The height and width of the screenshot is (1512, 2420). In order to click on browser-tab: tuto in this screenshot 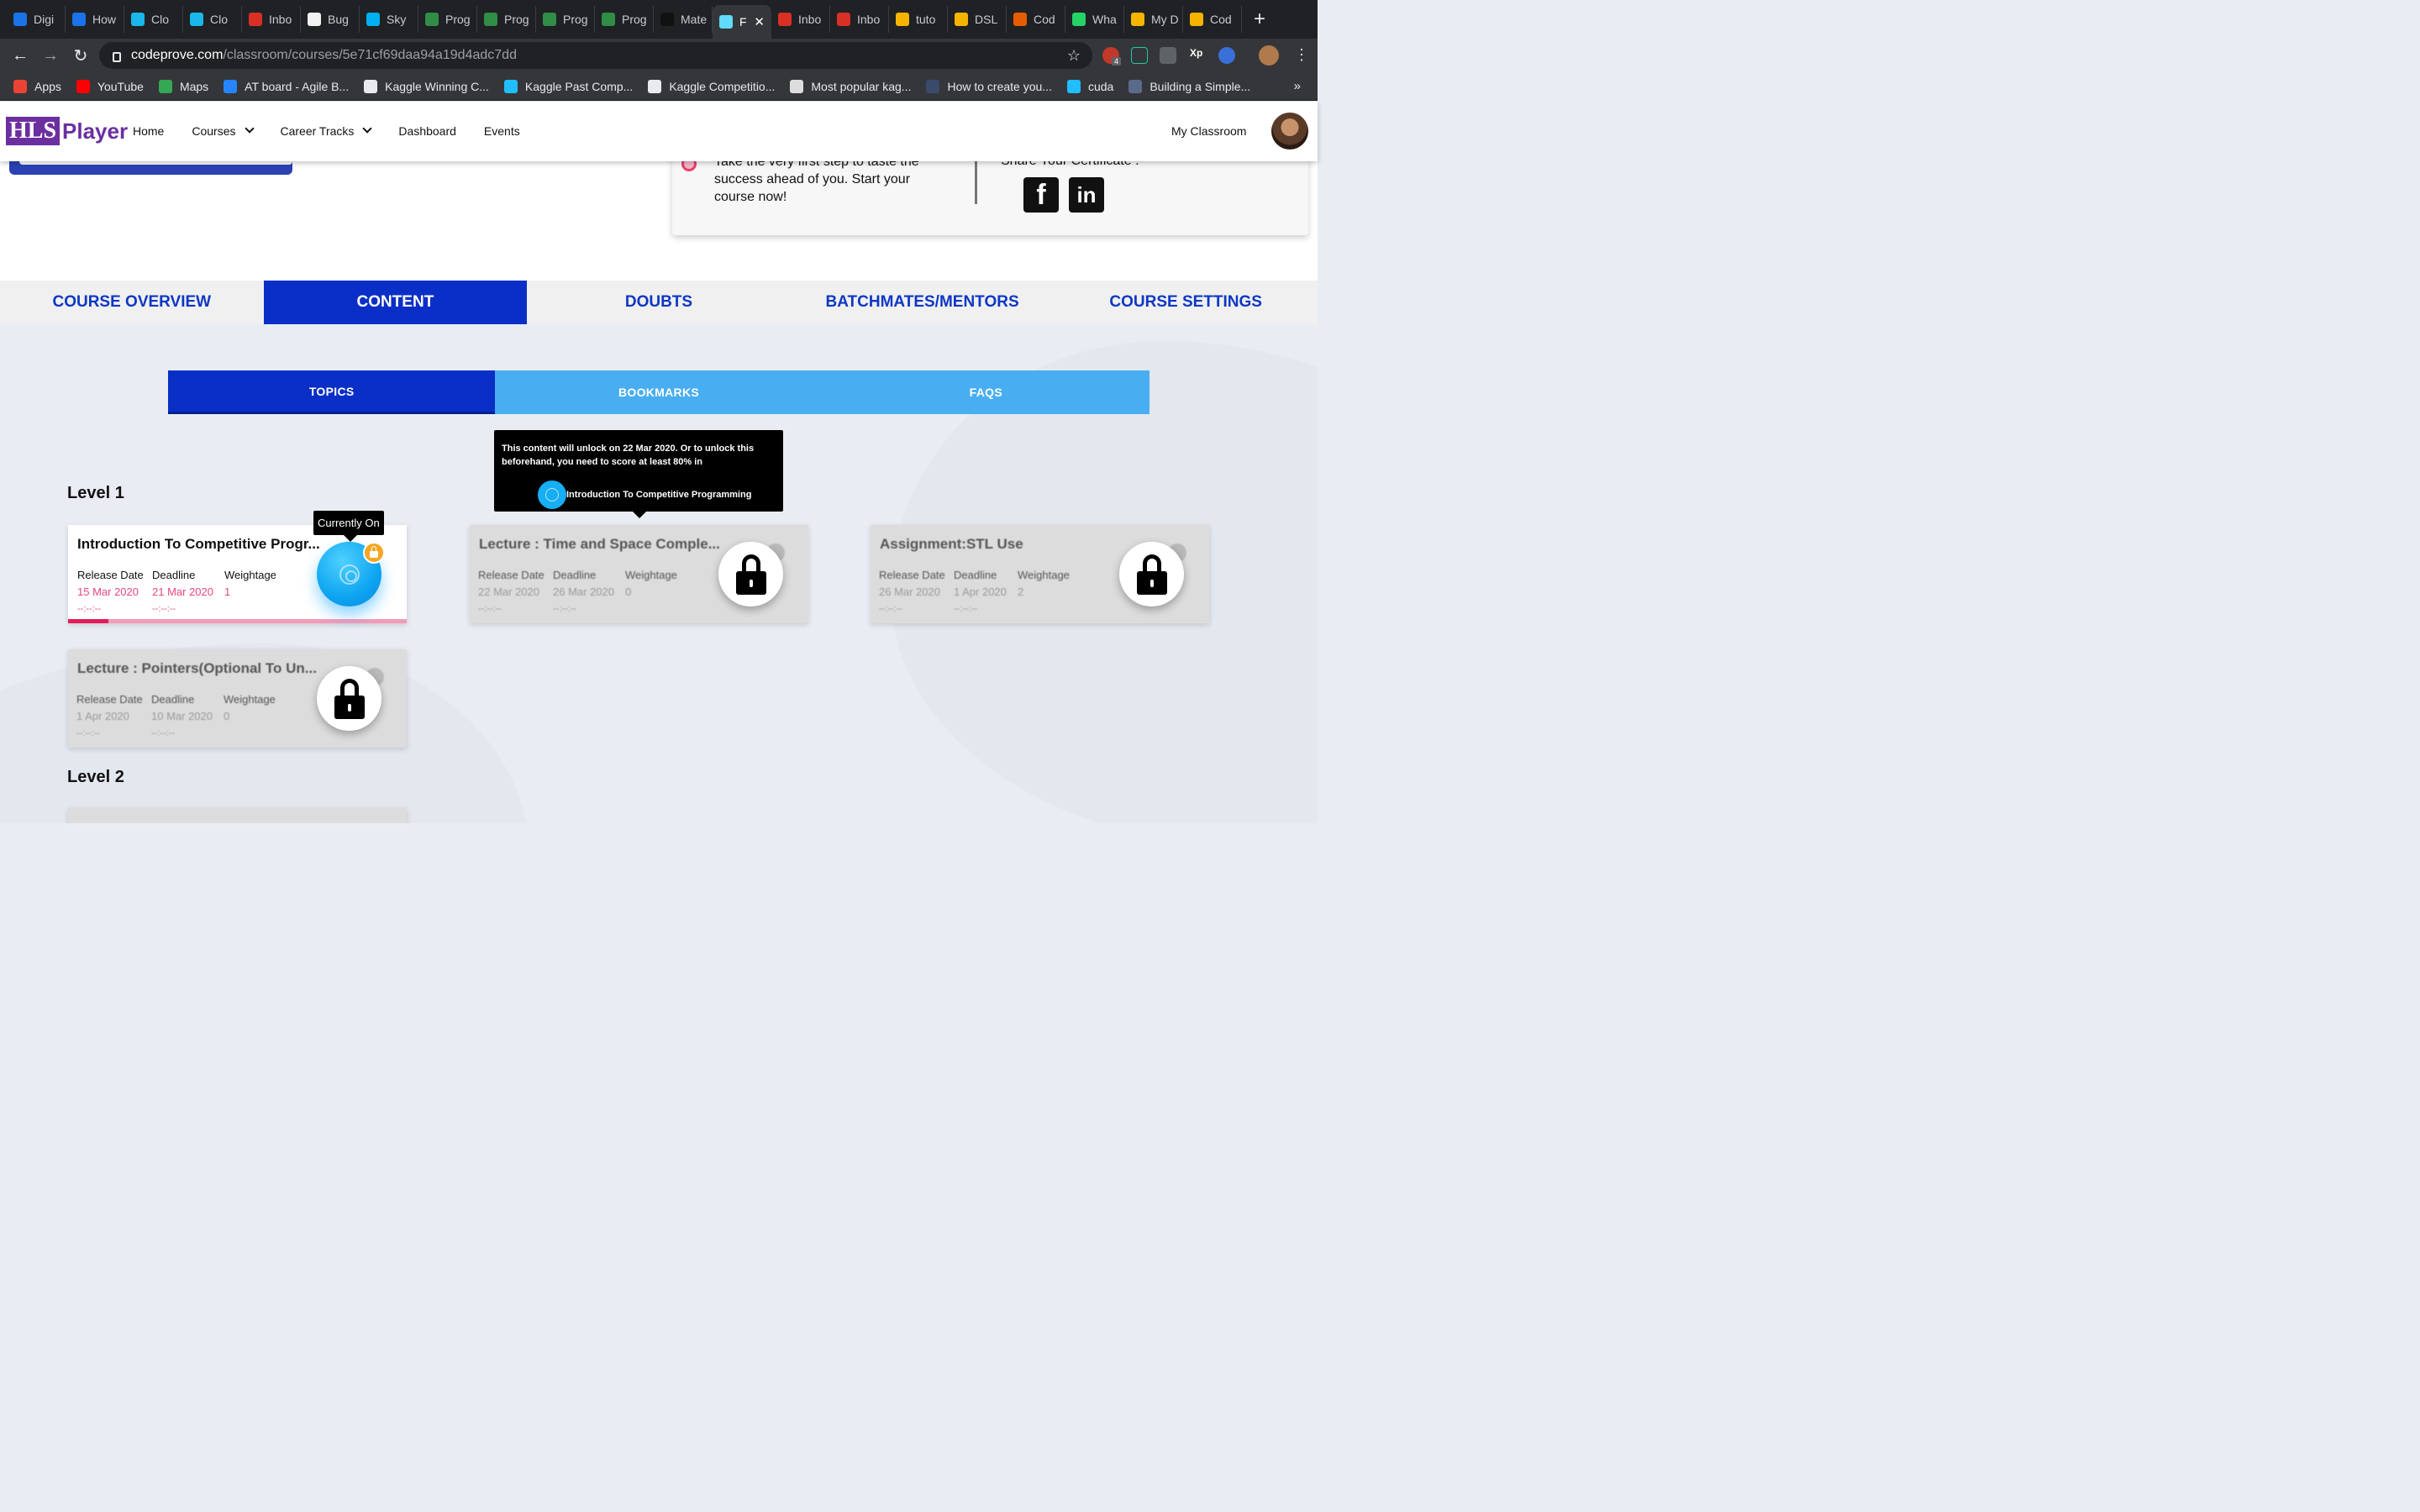, I will do `click(918, 19)`.